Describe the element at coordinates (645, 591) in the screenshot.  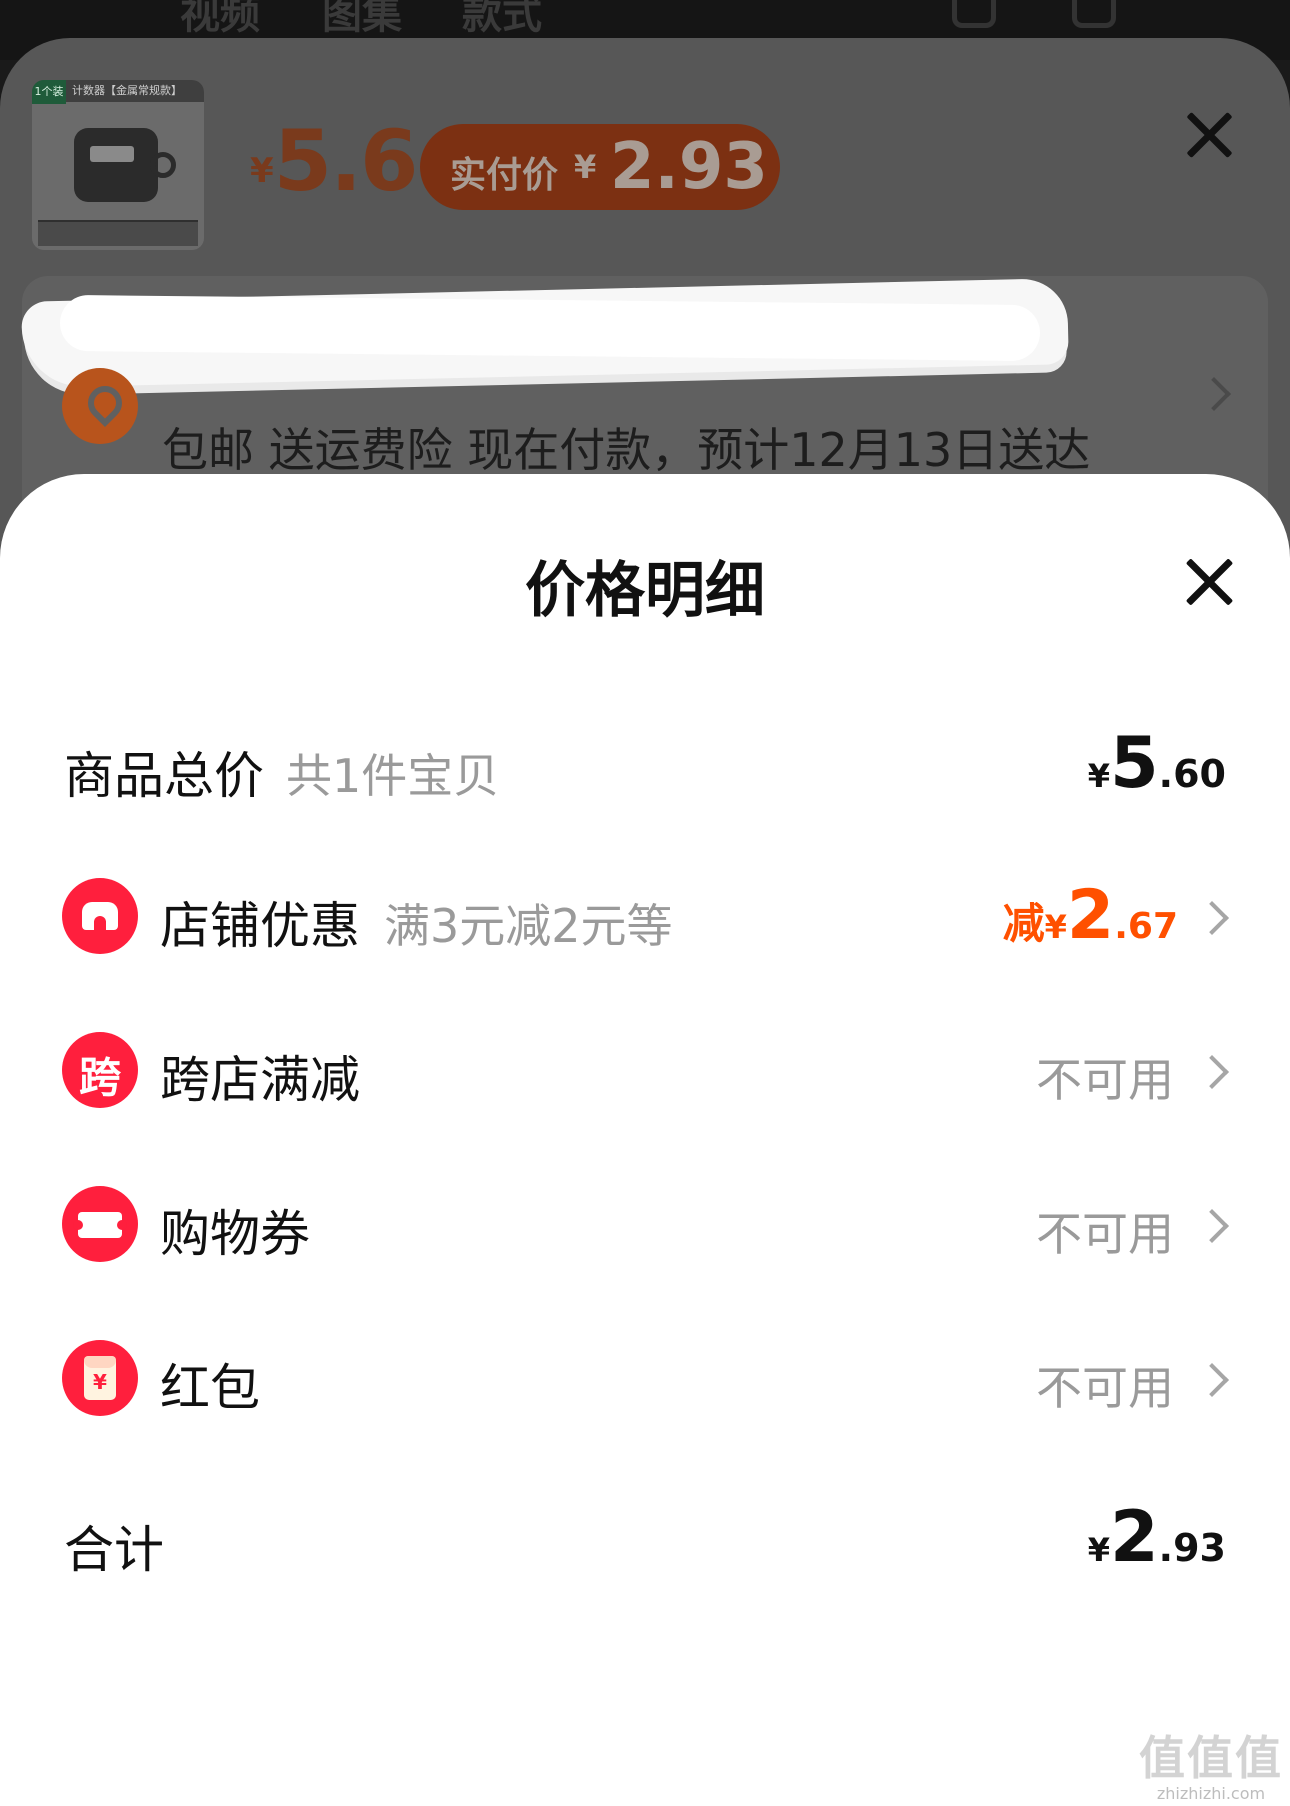
I see `sheet-title: 价格明细` at that location.